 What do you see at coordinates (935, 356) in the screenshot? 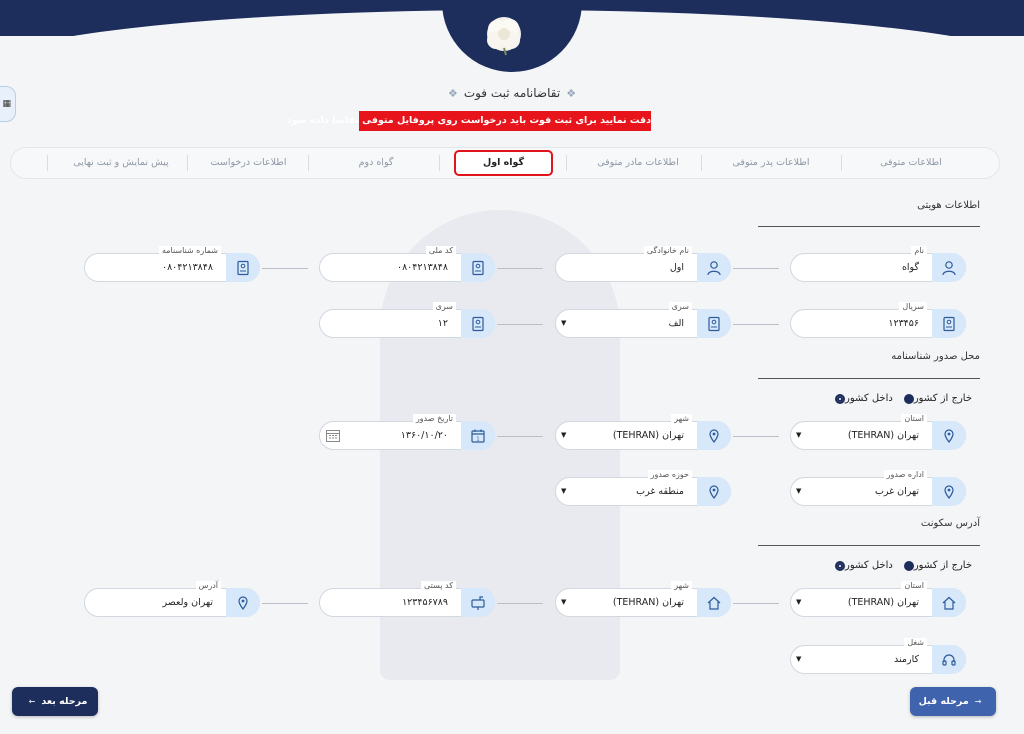
I see `section-title-issue-place: محل صدور شناسنامه` at bounding box center [935, 356].